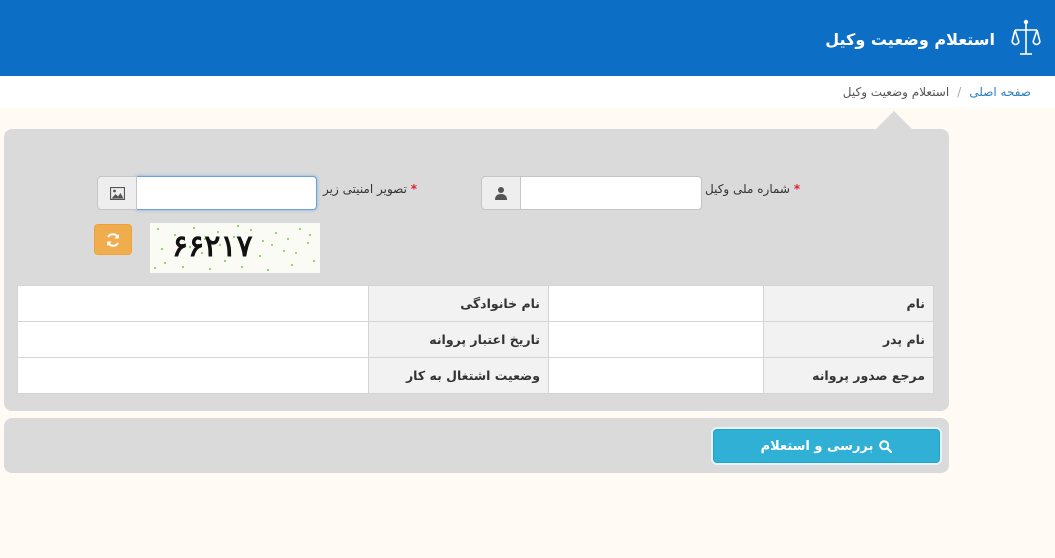 The width and height of the screenshot is (1055, 558). I want to click on table-key-cell: وضعیت اشتغال به کار, so click(458, 375).